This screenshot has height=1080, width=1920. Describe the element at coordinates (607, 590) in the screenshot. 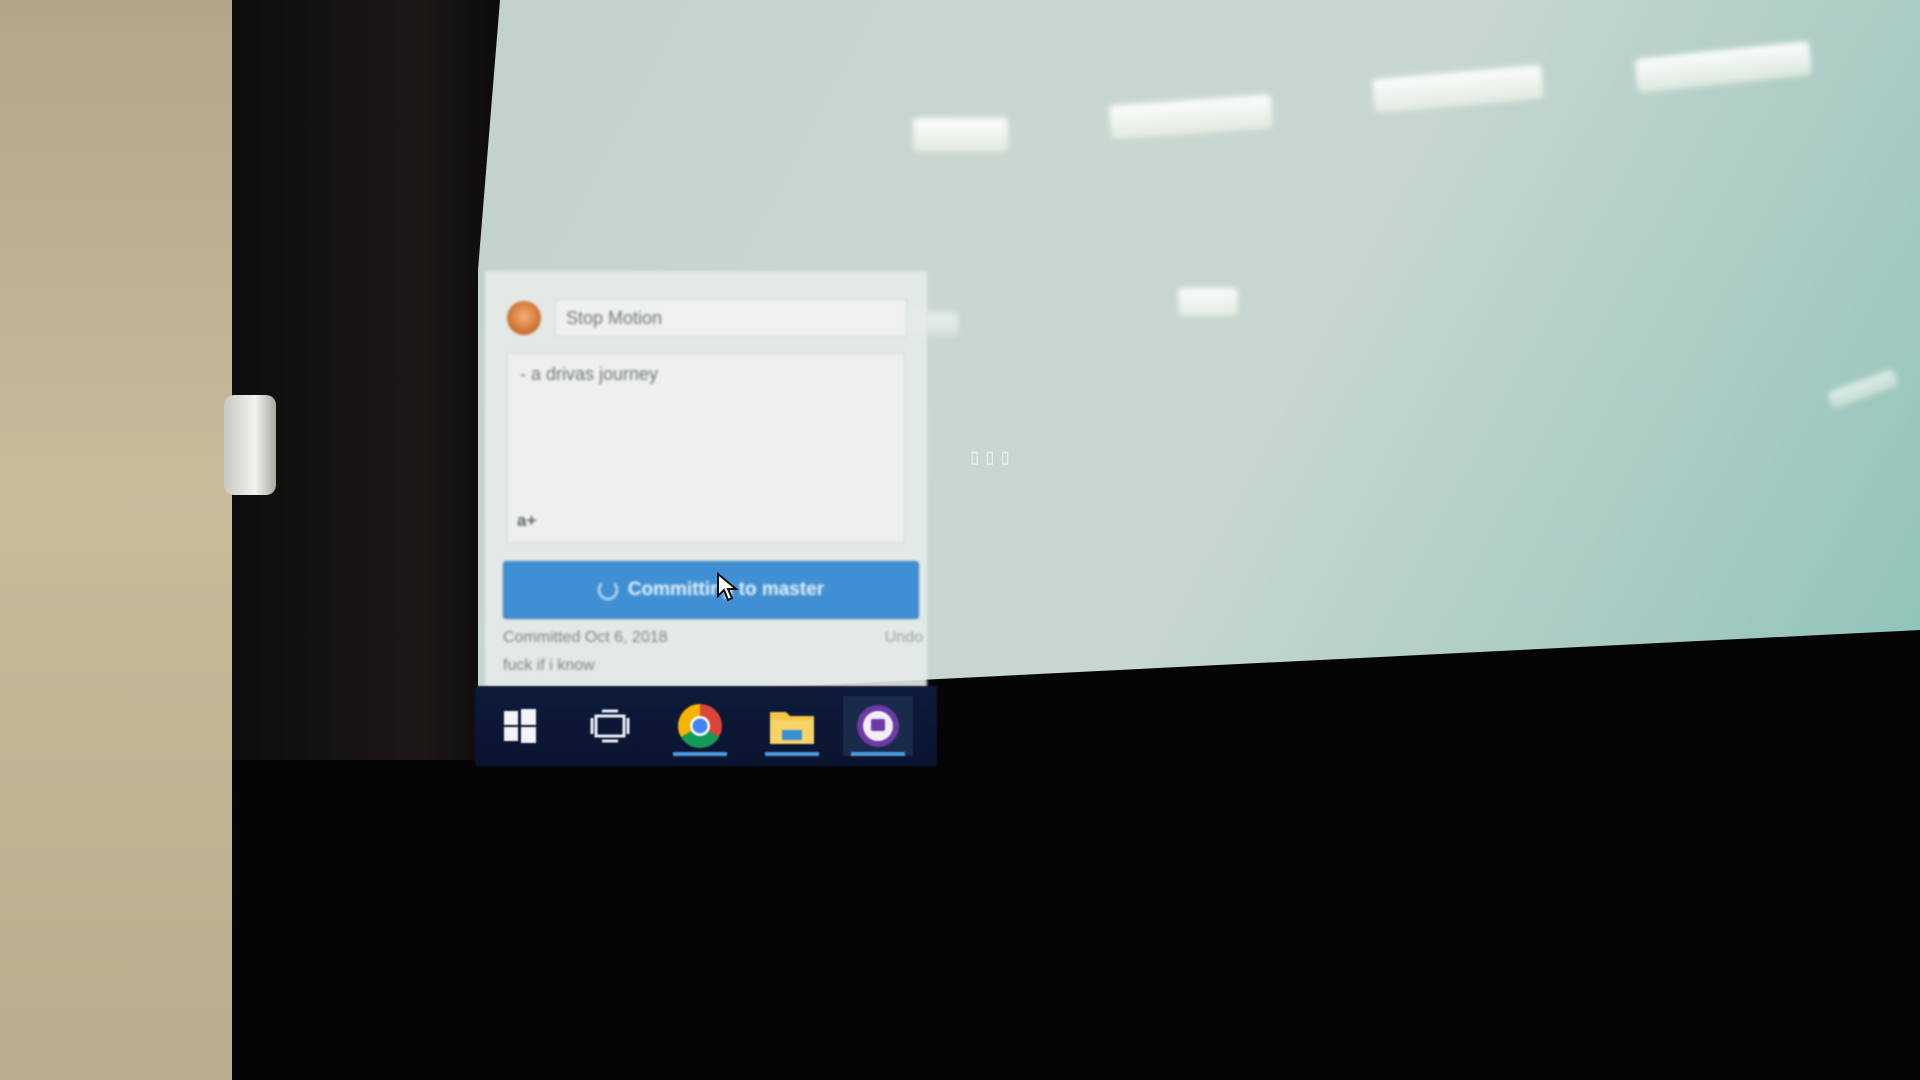

I see `spinner-icon` at that location.